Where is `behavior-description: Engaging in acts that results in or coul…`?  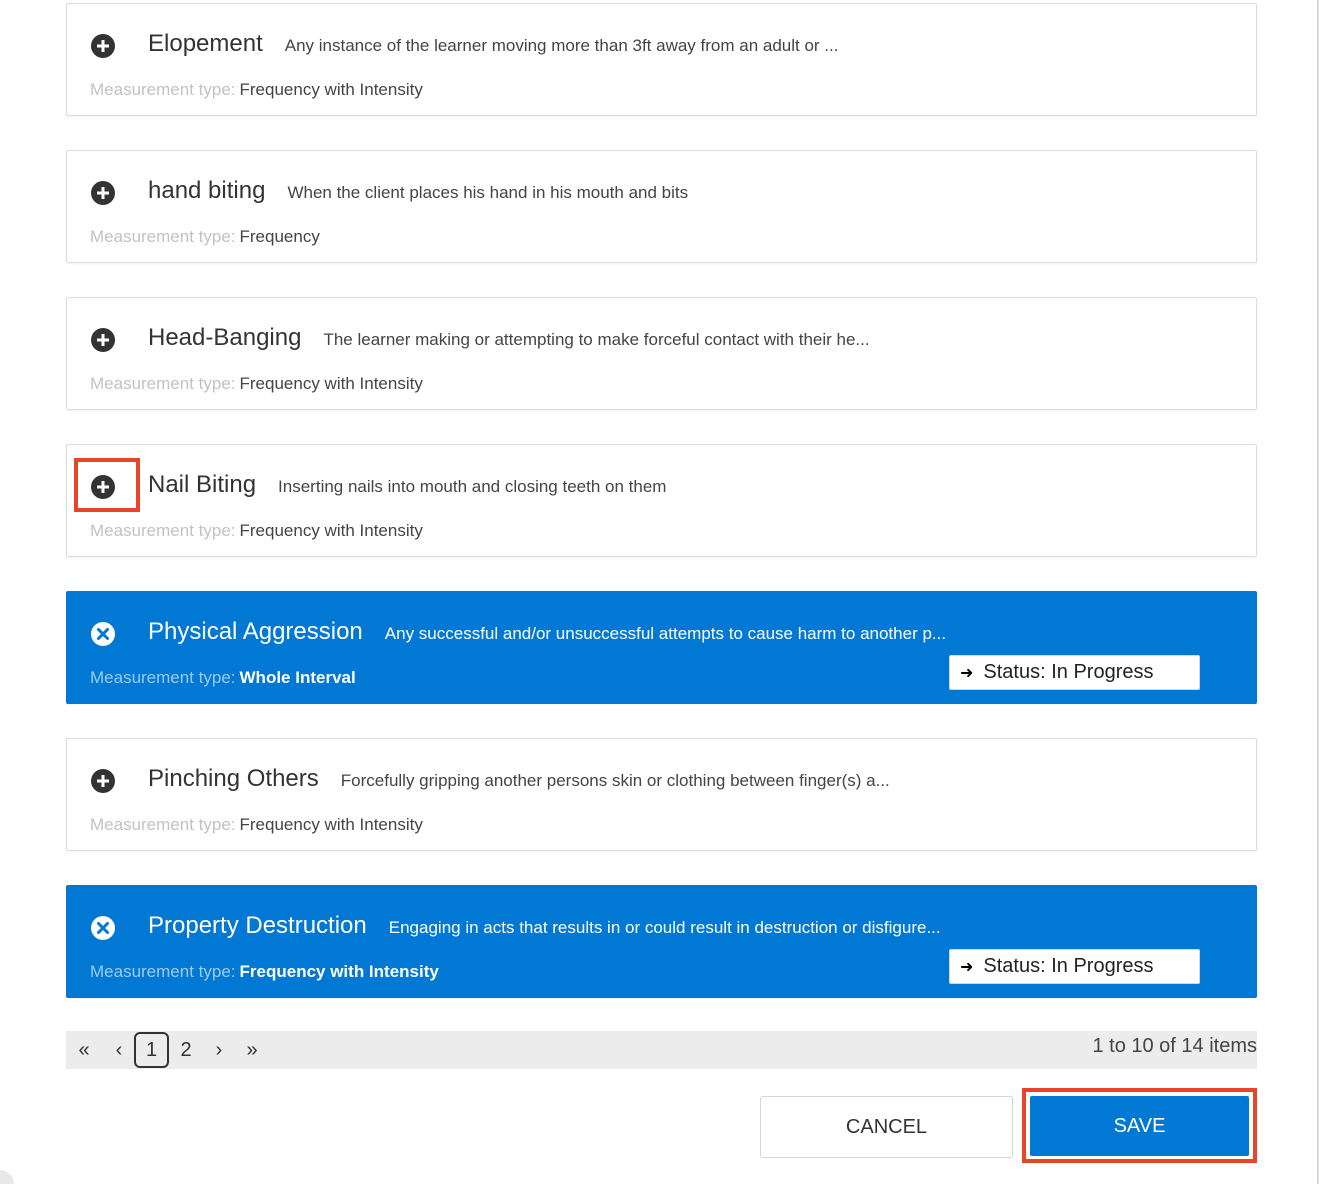 behavior-description: Engaging in acts that results in or coul… is located at coordinates (664, 927).